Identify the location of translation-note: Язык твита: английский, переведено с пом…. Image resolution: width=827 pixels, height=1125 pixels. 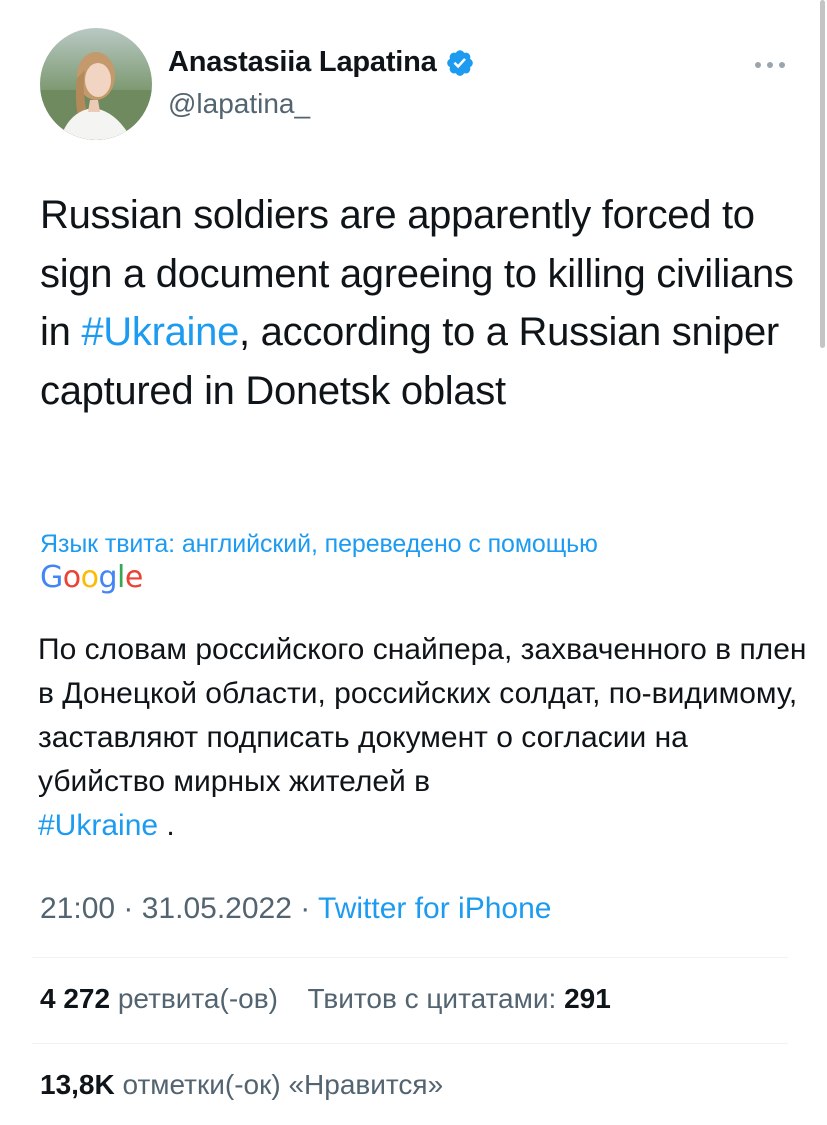
(319, 544).